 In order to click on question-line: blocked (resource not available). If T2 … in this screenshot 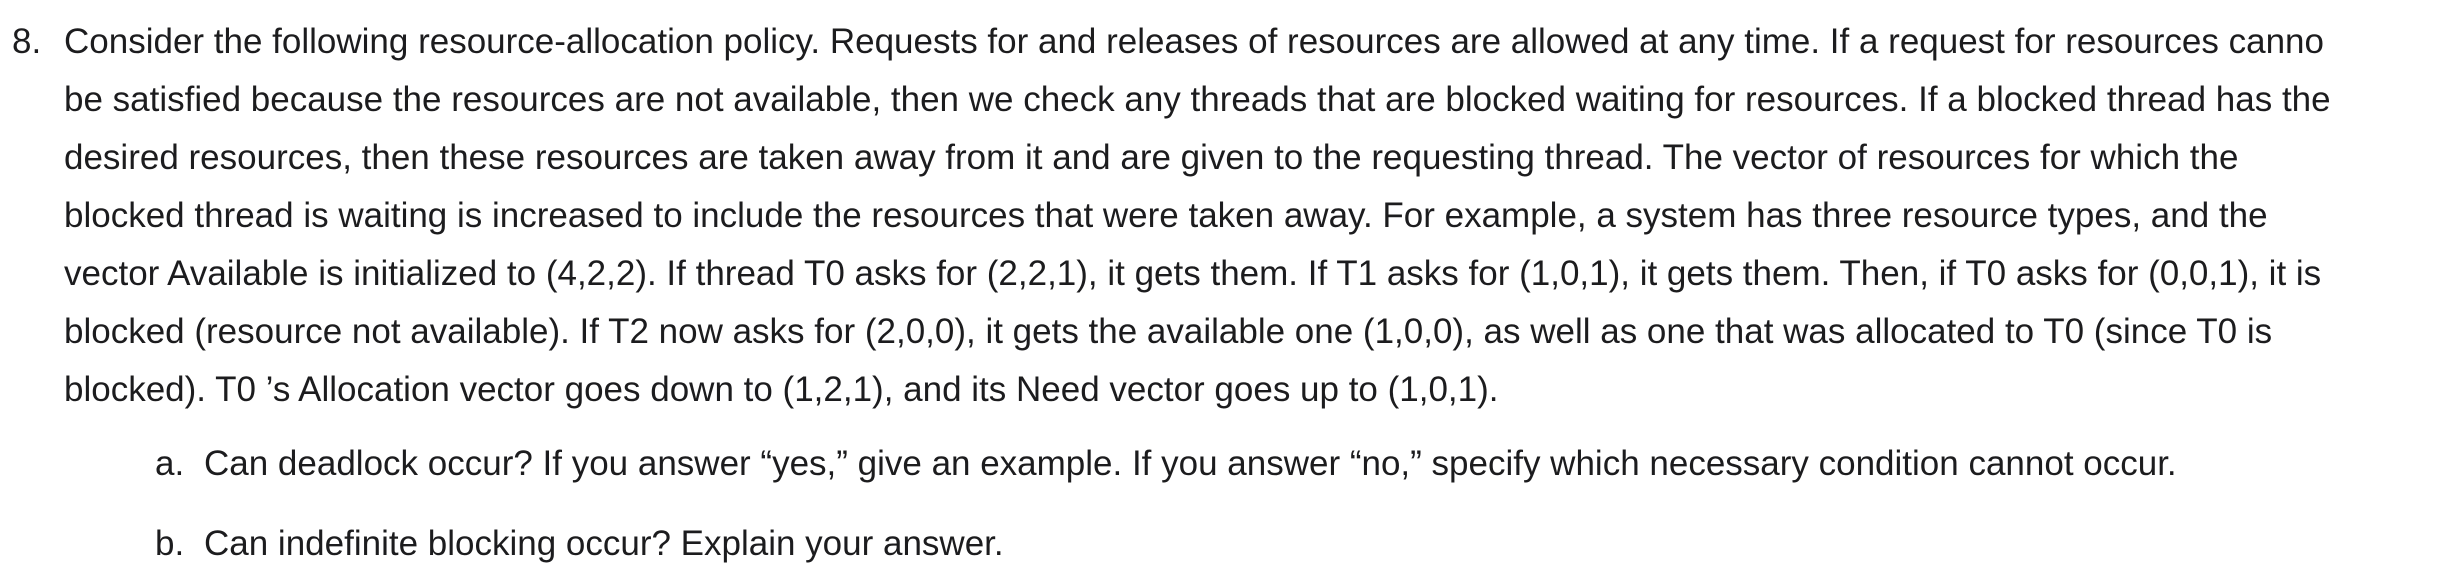, I will do `click(1168, 331)`.